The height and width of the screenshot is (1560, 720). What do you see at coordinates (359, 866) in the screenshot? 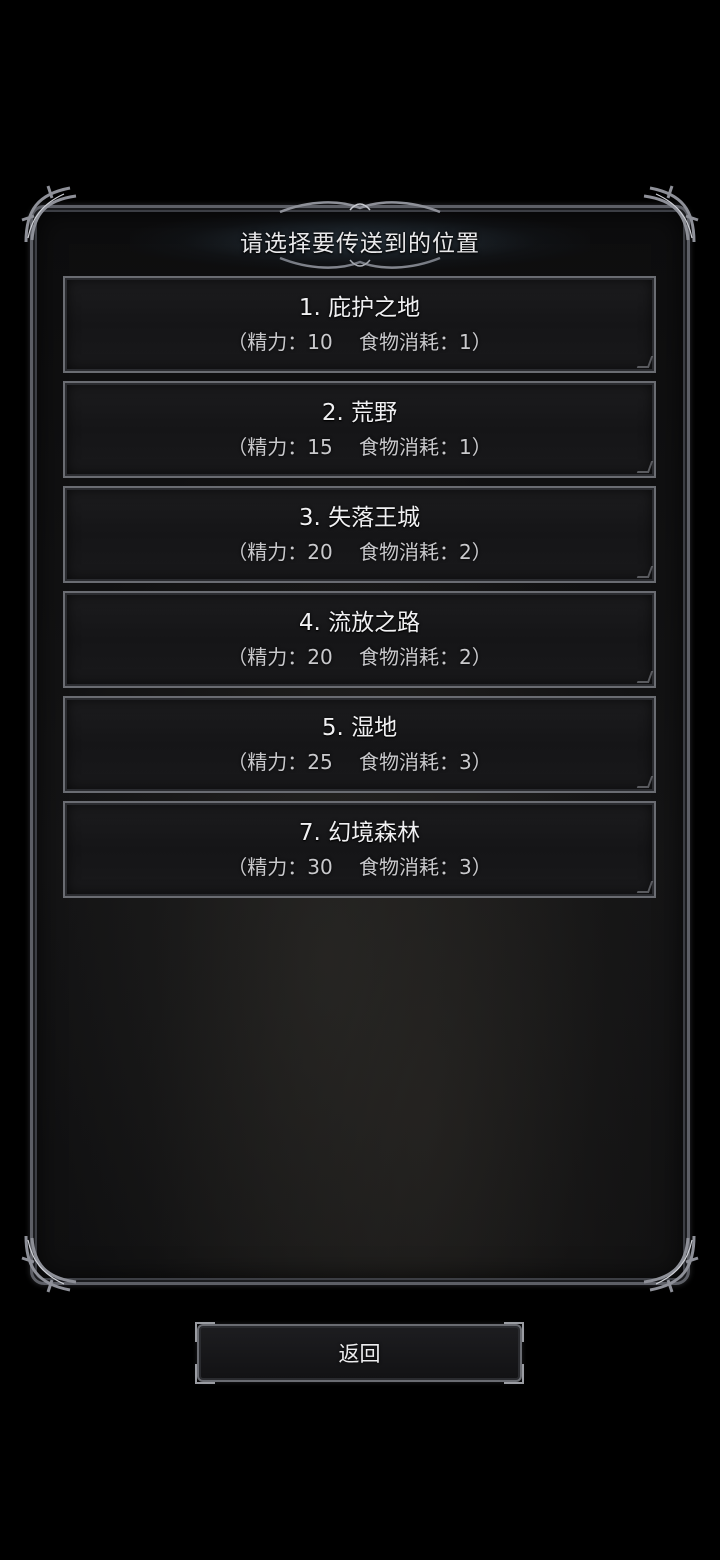
I see `location-cost: （精力：30 食物消耗：3）` at bounding box center [359, 866].